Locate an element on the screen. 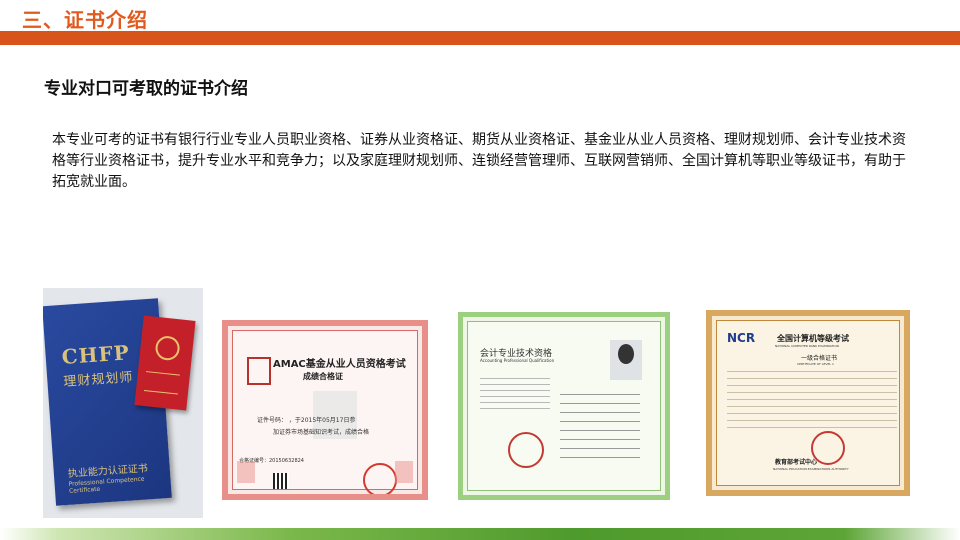 This screenshot has width=960, height=540. amac-subtitle: 成绩合格证 is located at coordinates (323, 376).